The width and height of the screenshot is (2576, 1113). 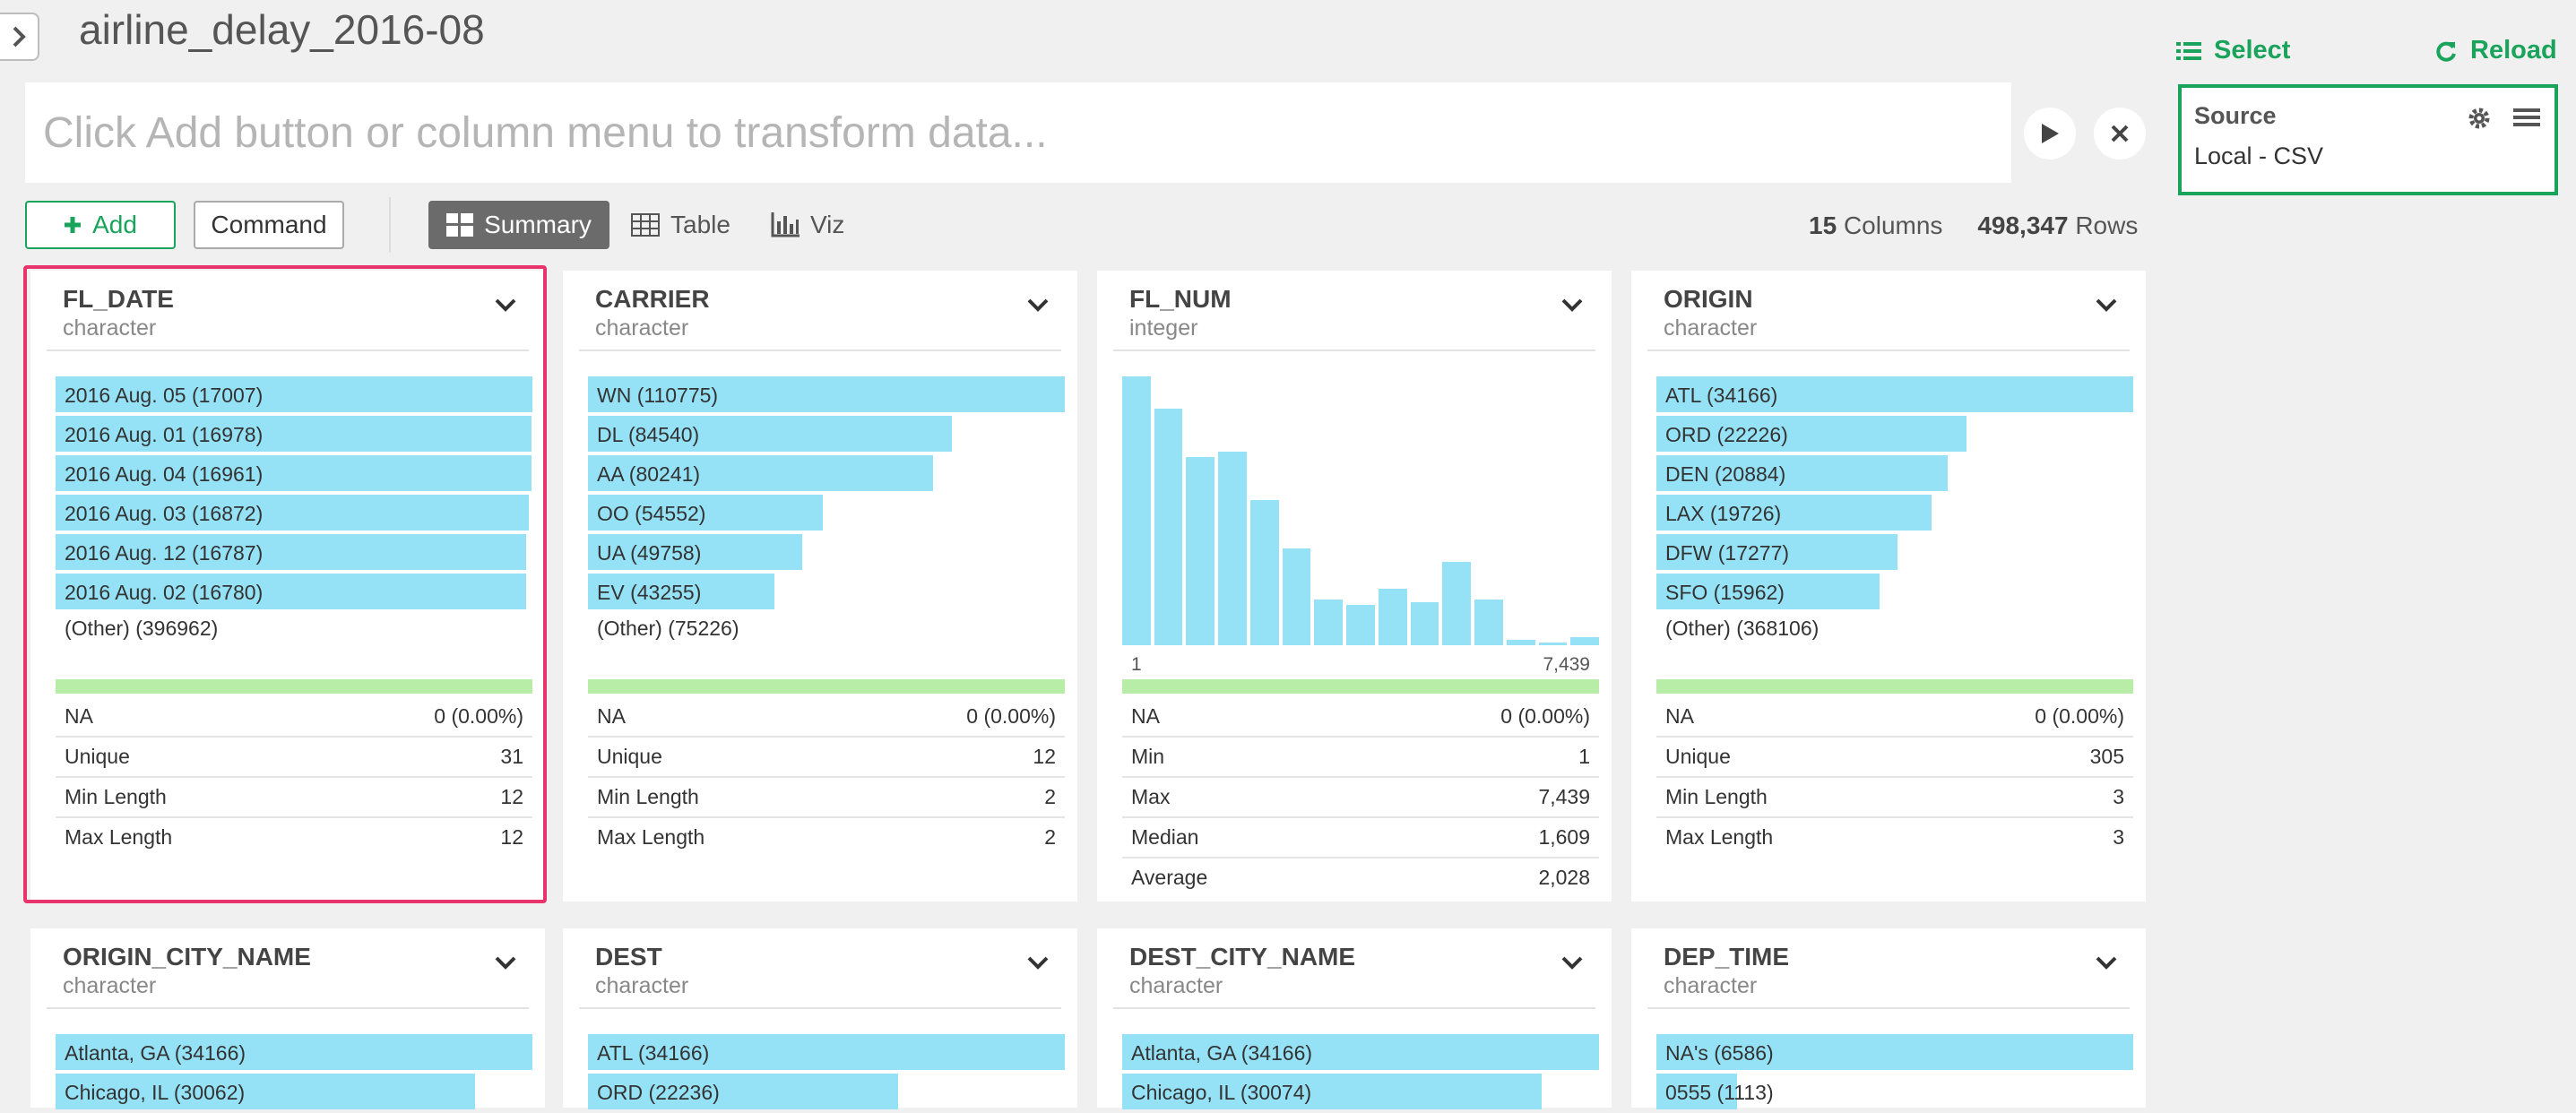 I want to click on table-icon, so click(x=645, y=225).